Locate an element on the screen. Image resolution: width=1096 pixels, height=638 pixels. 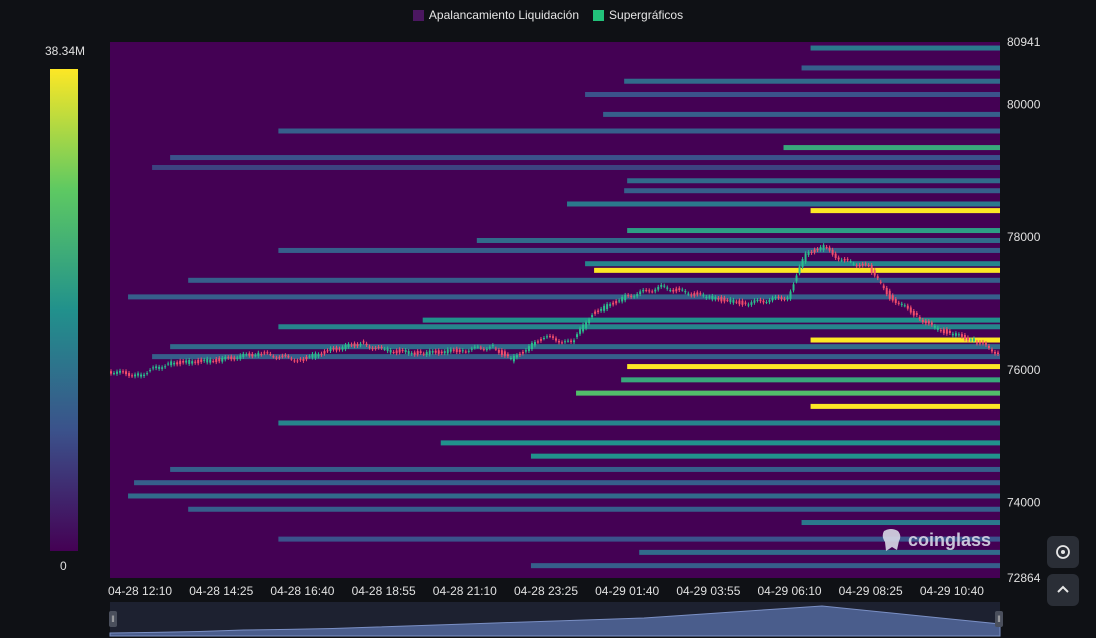
scroll-up-button is located at coordinates (1063, 590).